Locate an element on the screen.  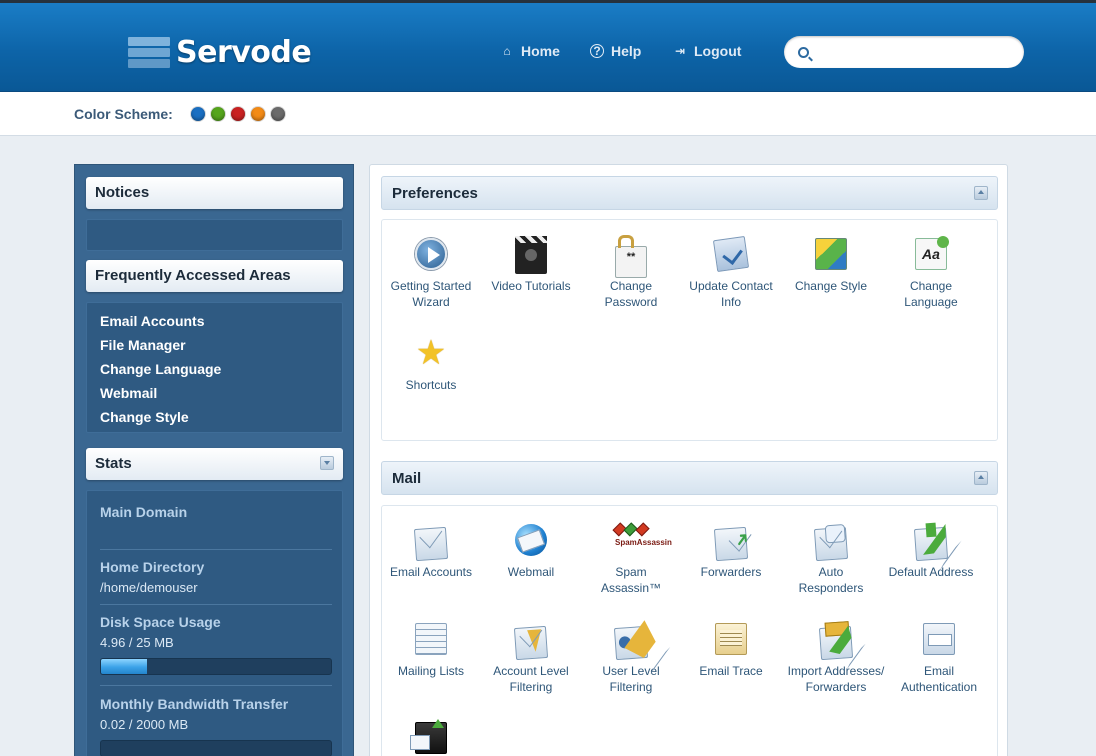
pref-getting-started-wizard: Getting Started Wizard is located at coordinates (431, 274).